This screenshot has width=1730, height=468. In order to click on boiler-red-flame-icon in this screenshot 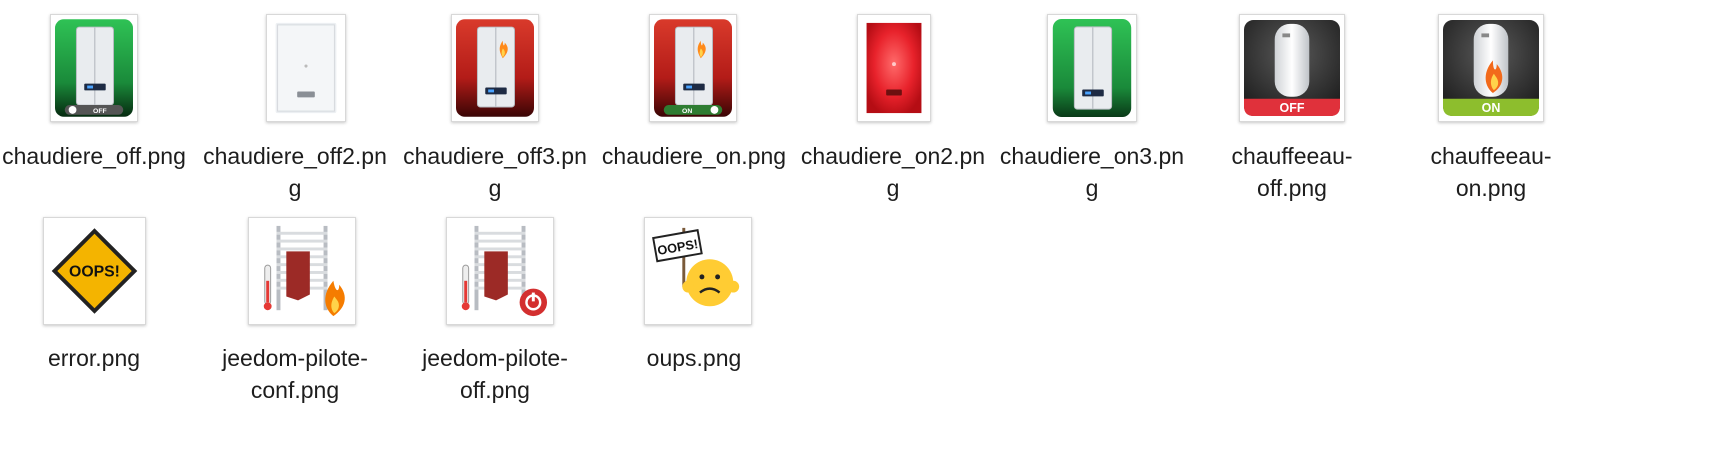, I will do `click(495, 68)`.